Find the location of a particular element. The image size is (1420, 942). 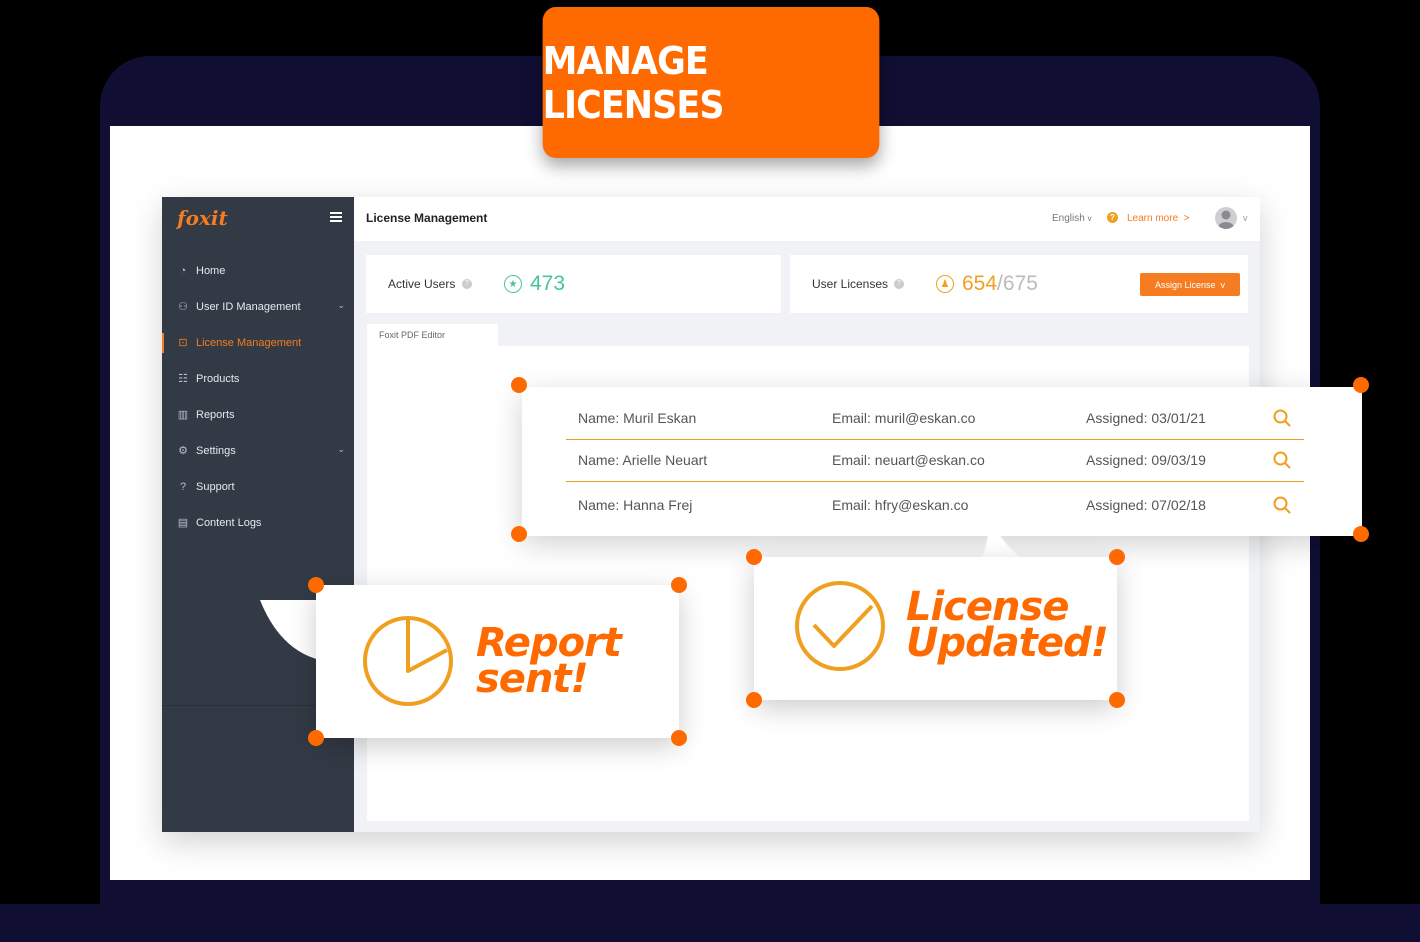

cast-icon: ⊡ is located at coordinates (183, 343).